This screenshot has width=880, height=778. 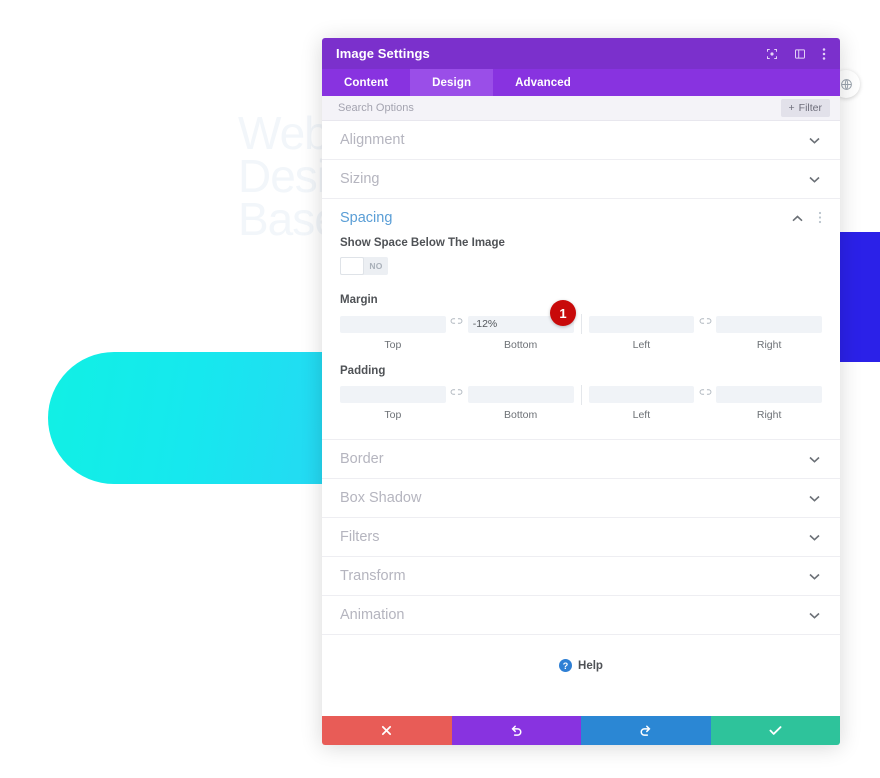 I want to click on padding-right-field: Right, so click(x=769, y=403).